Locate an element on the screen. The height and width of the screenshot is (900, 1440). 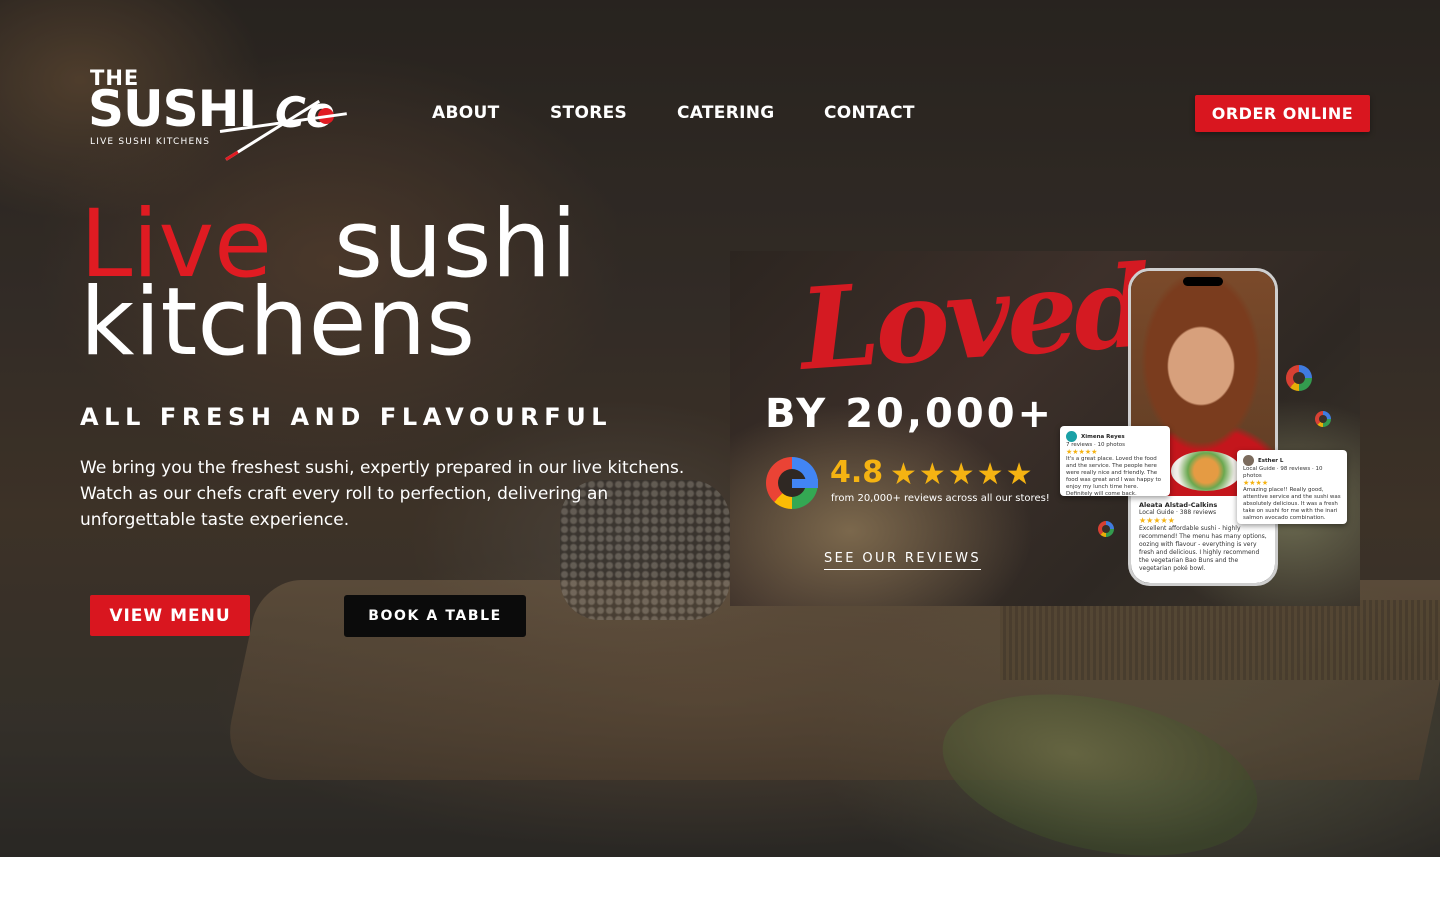
order-online-button: ORDER ONLINE is located at coordinates (1282, 113).